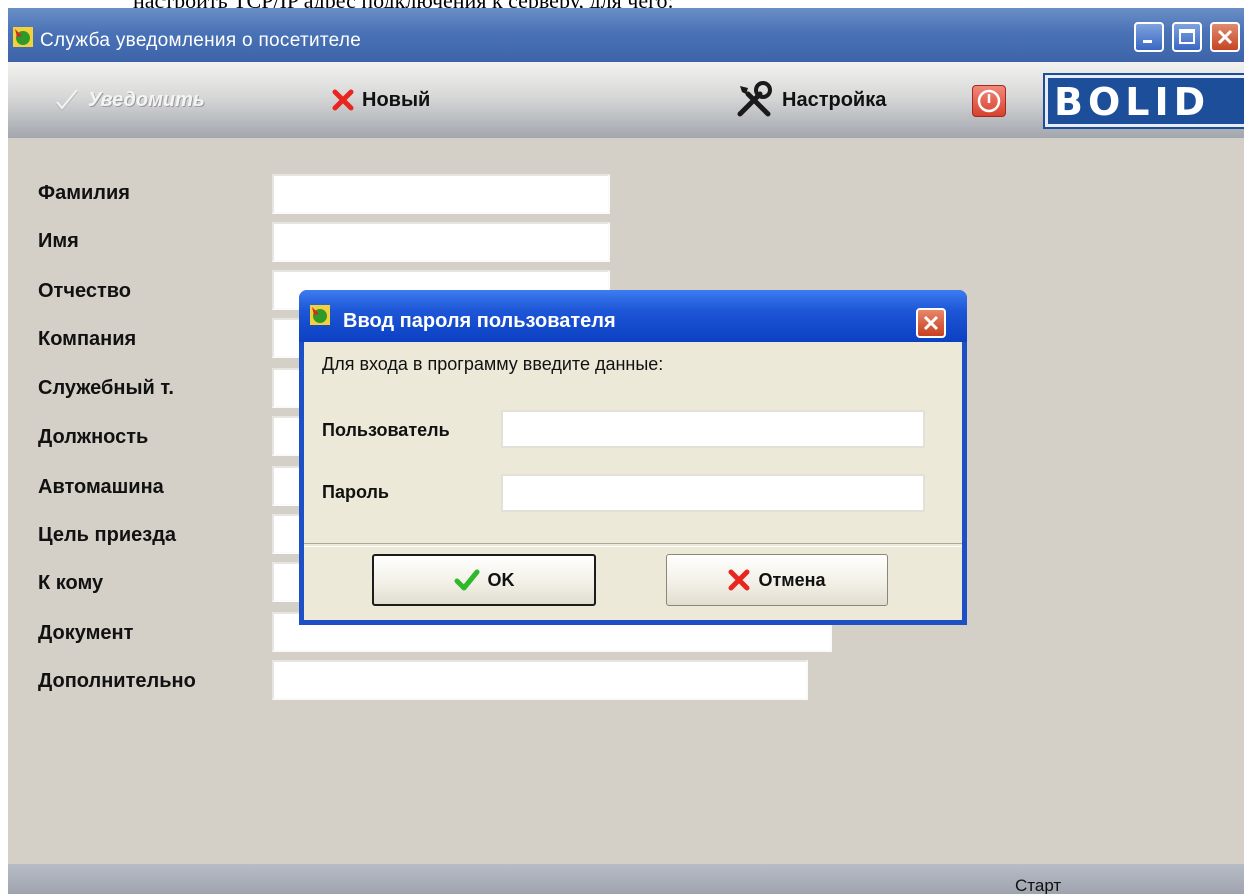 This screenshot has width=1244, height=894. What do you see at coordinates (1149, 37) in the screenshot?
I see `minimize-button` at bounding box center [1149, 37].